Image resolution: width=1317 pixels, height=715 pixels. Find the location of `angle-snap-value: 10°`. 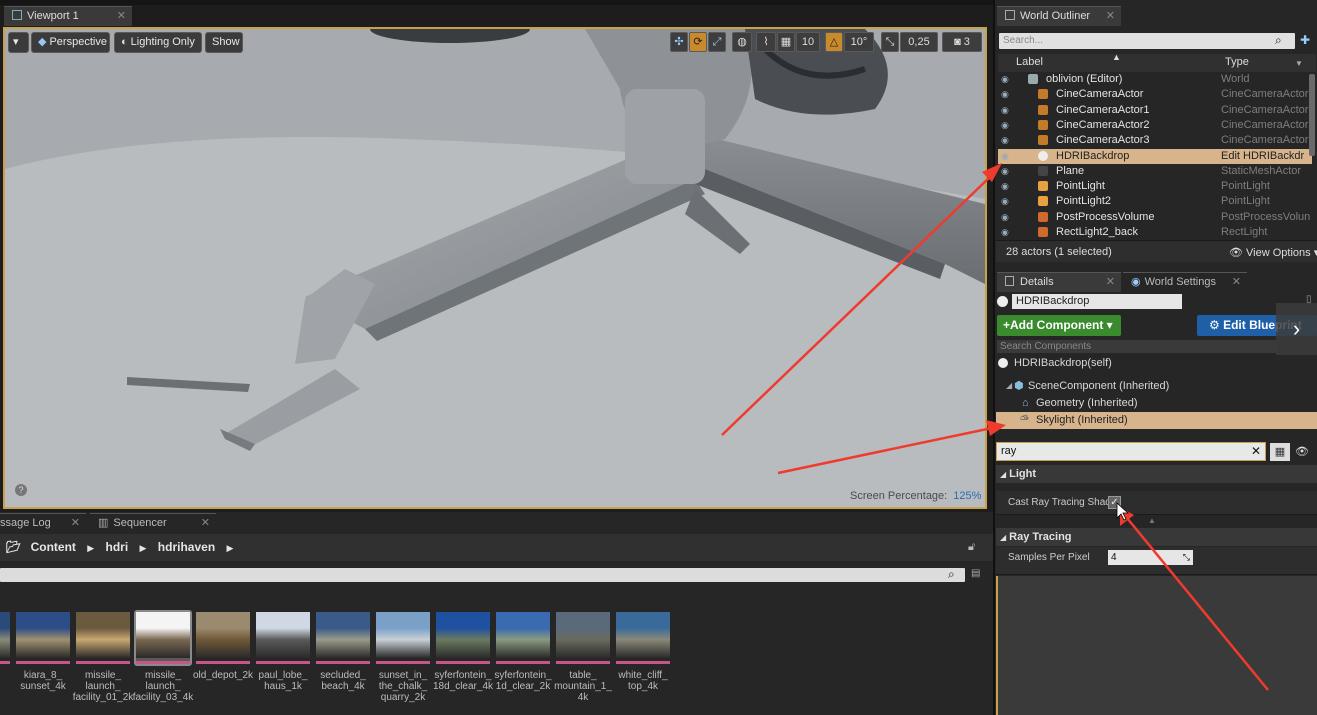

angle-snap-value: 10° is located at coordinates (859, 42).